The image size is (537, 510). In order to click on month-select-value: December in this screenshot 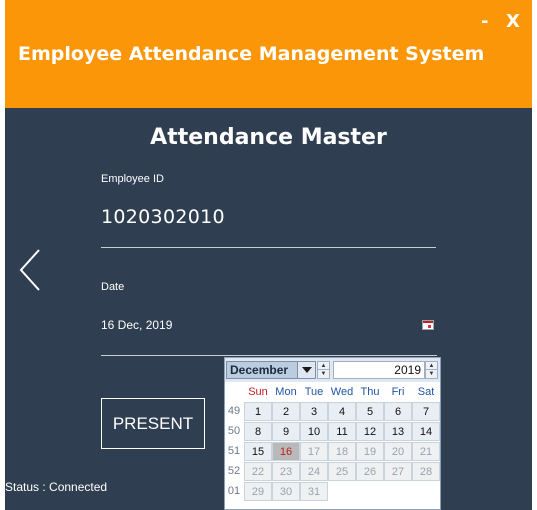, I will do `click(259, 370)`.